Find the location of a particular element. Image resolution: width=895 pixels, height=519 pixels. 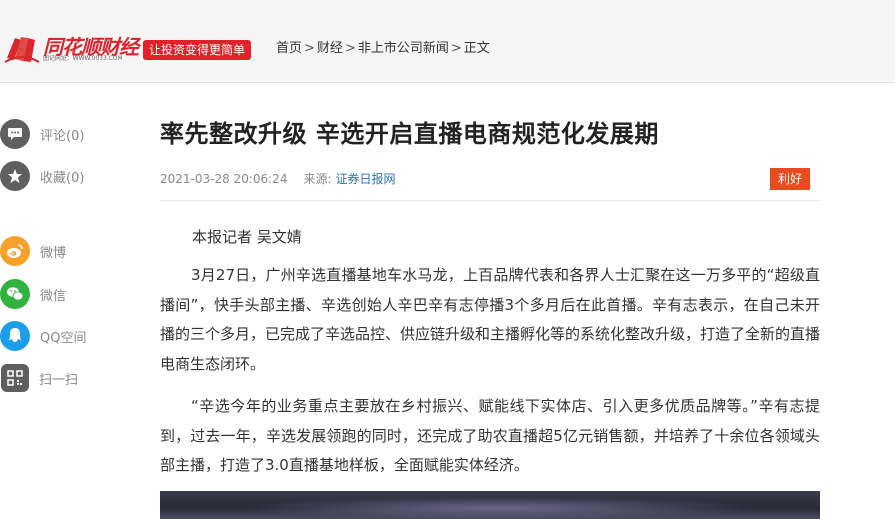

sidebar-item-label: QQ空间 is located at coordinates (63, 338).